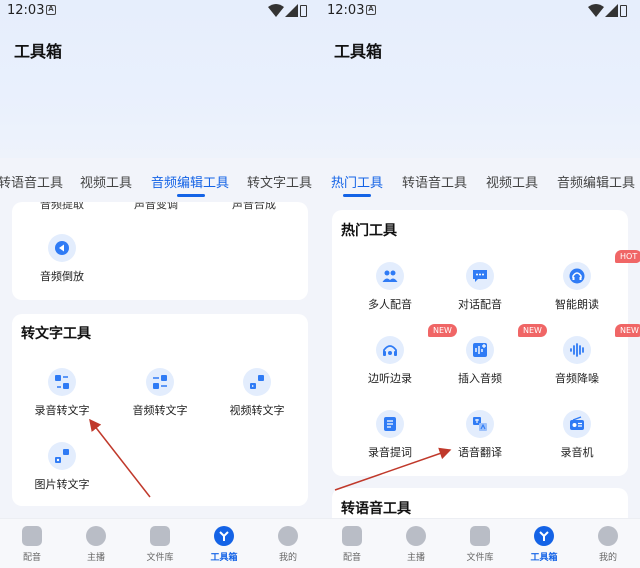  I want to click on tool-video-to-text: 视频转文字, so click(257, 393).